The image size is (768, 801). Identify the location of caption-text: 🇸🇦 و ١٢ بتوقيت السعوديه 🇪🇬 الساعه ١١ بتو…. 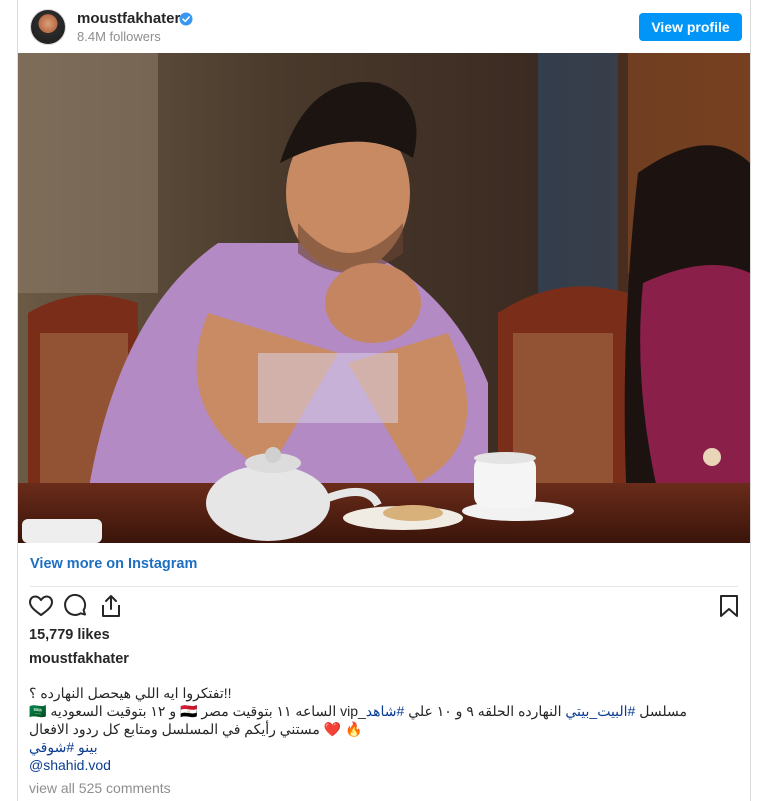
(185, 711).